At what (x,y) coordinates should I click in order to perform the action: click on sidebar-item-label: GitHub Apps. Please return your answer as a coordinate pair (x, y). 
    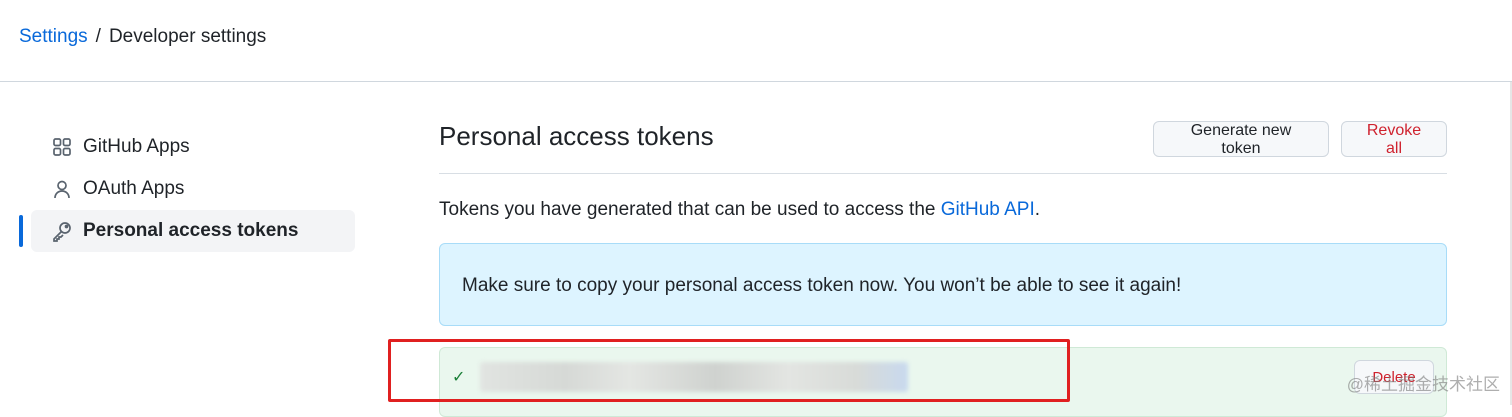
    Looking at the image, I should click on (136, 146).